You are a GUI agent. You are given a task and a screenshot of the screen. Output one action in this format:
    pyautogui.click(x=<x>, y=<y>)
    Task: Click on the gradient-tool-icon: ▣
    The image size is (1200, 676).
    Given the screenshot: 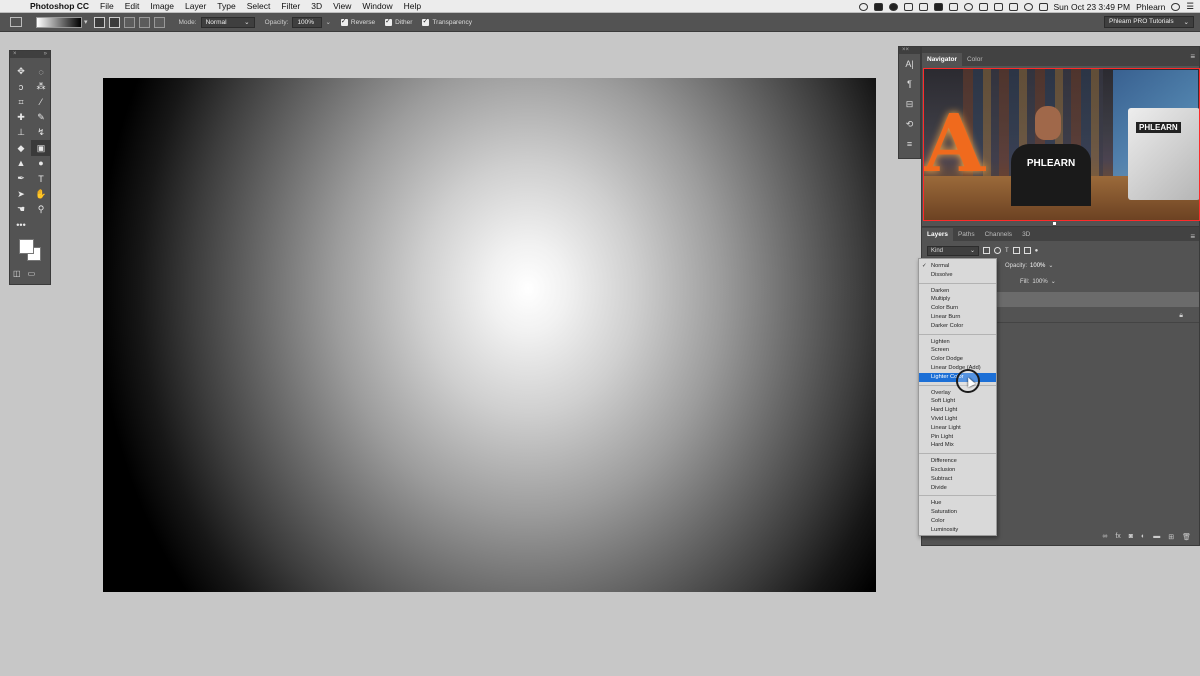 What is the action you would take?
    pyautogui.click(x=41, y=148)
    